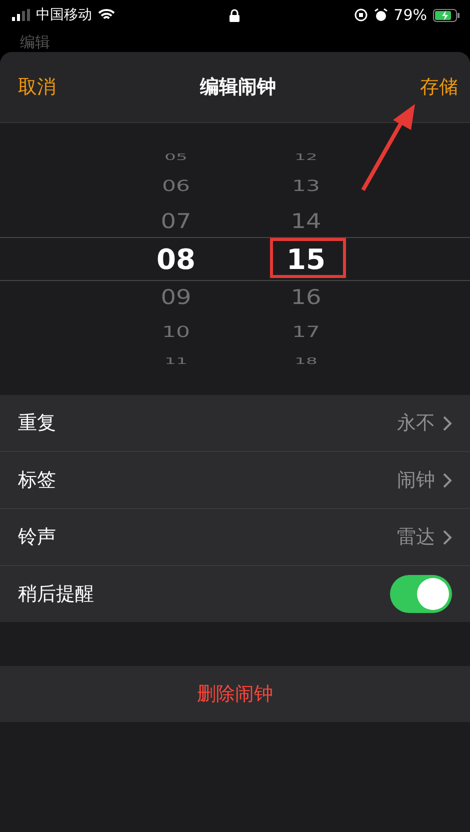 Image resolution: width=470 pixels, height=832 pixels. What do you see at coordinates (176, 221) in the screenshot?
I see `picker-number: 07` at bounding box center [176, 221].